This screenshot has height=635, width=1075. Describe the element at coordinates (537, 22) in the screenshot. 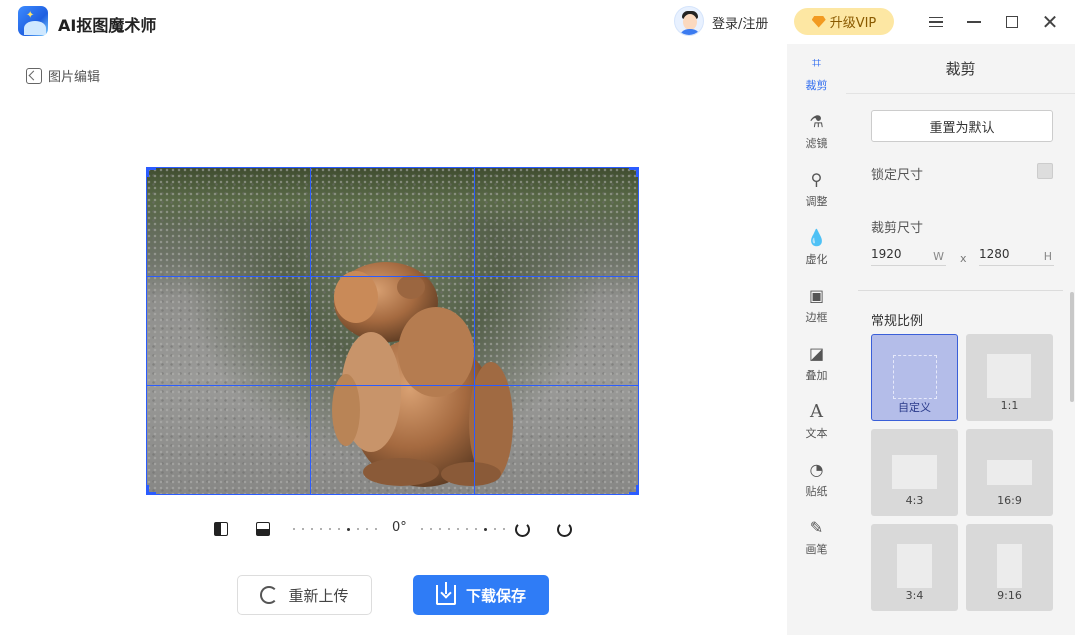

I see `title-bar: ✦ AI抠图魔术师 登录/注册 升级VIP ✕` at that location.